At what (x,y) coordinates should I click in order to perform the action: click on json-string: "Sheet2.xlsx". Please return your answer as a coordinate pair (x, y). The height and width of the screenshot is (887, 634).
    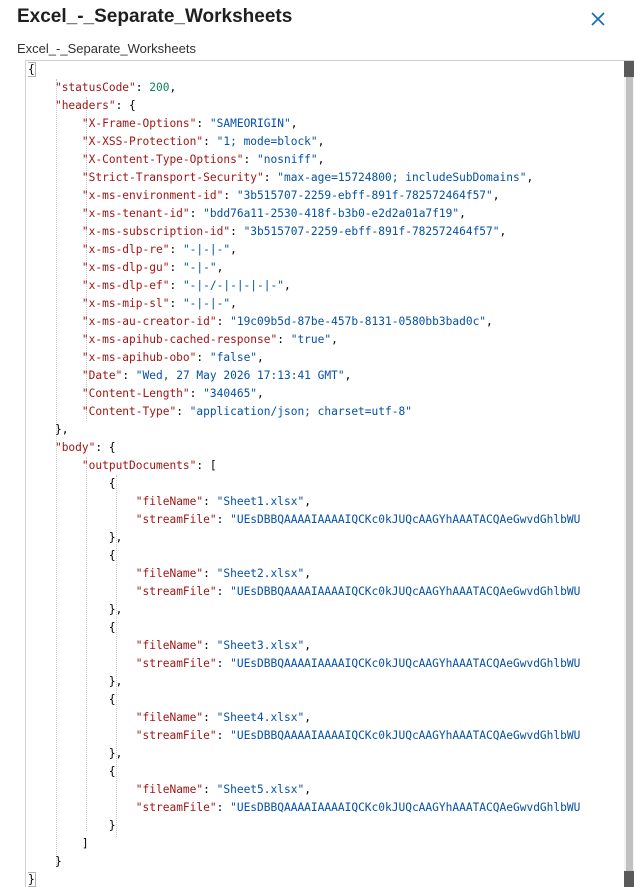
    Looking at the image, I should click on (260, 573).